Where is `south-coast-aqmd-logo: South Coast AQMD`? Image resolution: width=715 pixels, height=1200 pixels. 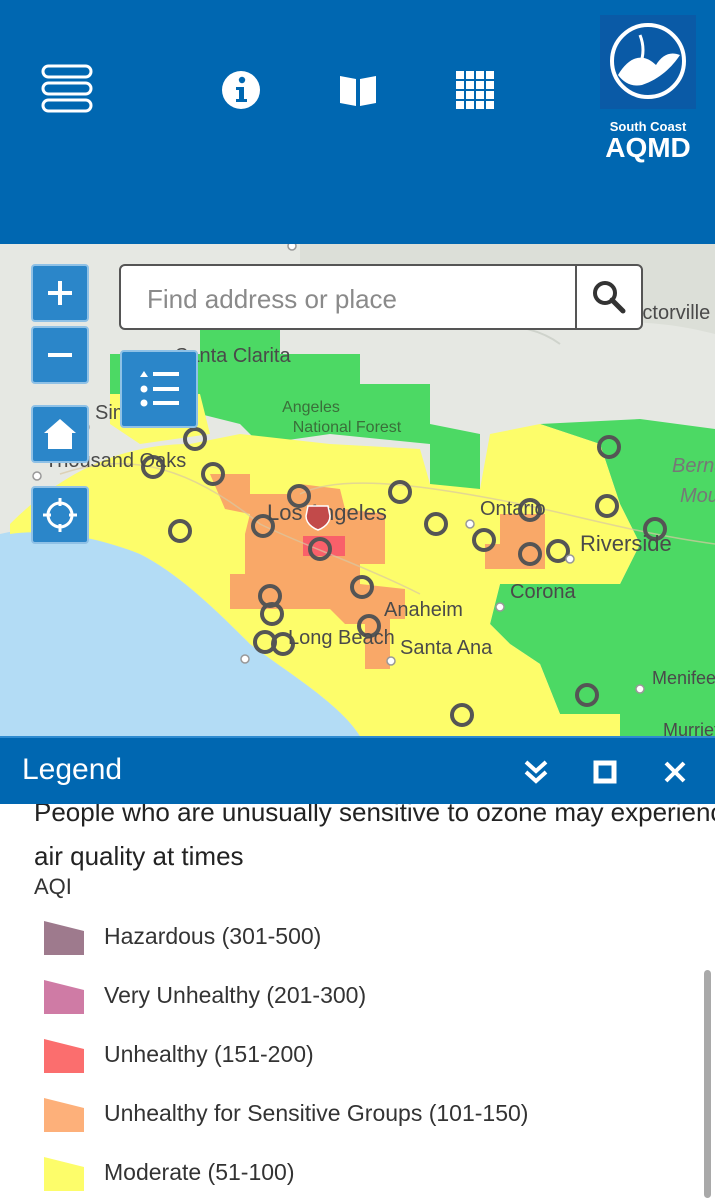
south-coast-aqmd-logo: South Coast AQMD is located at coordinates (648, 90).